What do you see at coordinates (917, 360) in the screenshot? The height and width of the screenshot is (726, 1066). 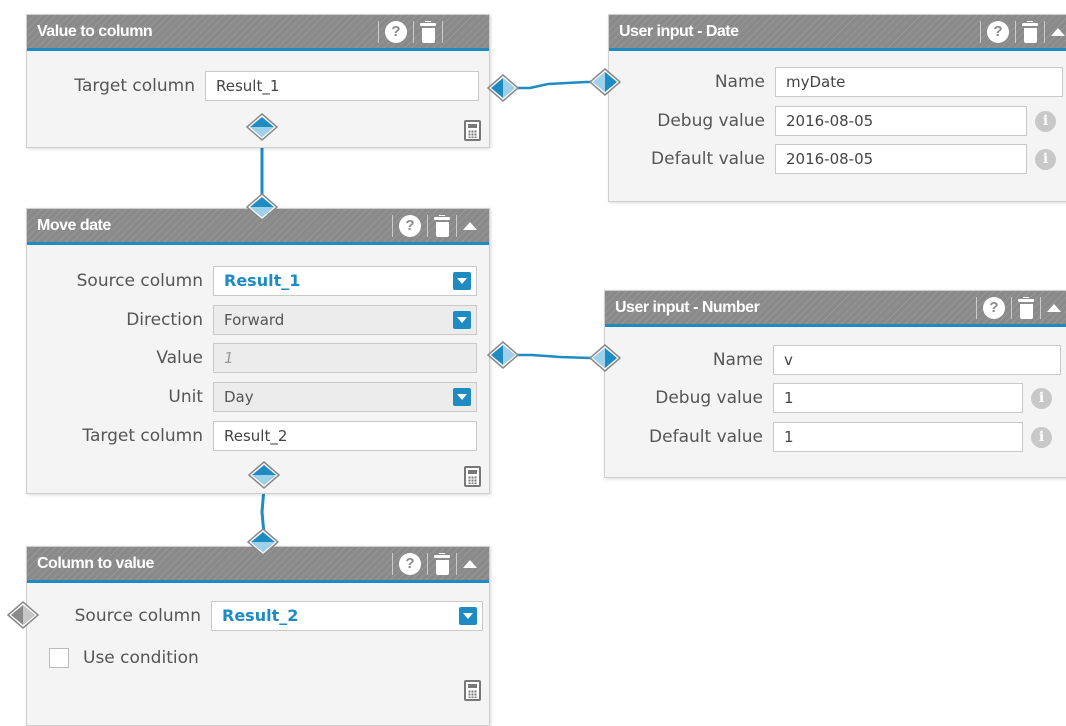 I see `name-input: v` at bounding box center [917, 360].